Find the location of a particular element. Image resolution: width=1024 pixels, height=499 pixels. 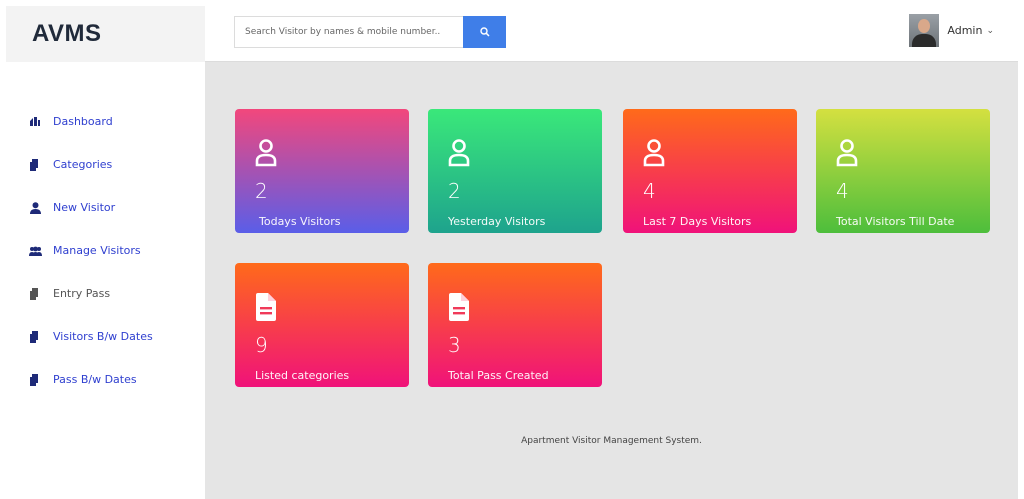

brand-logo-text: AVMS is located at coordinates (67, 34).